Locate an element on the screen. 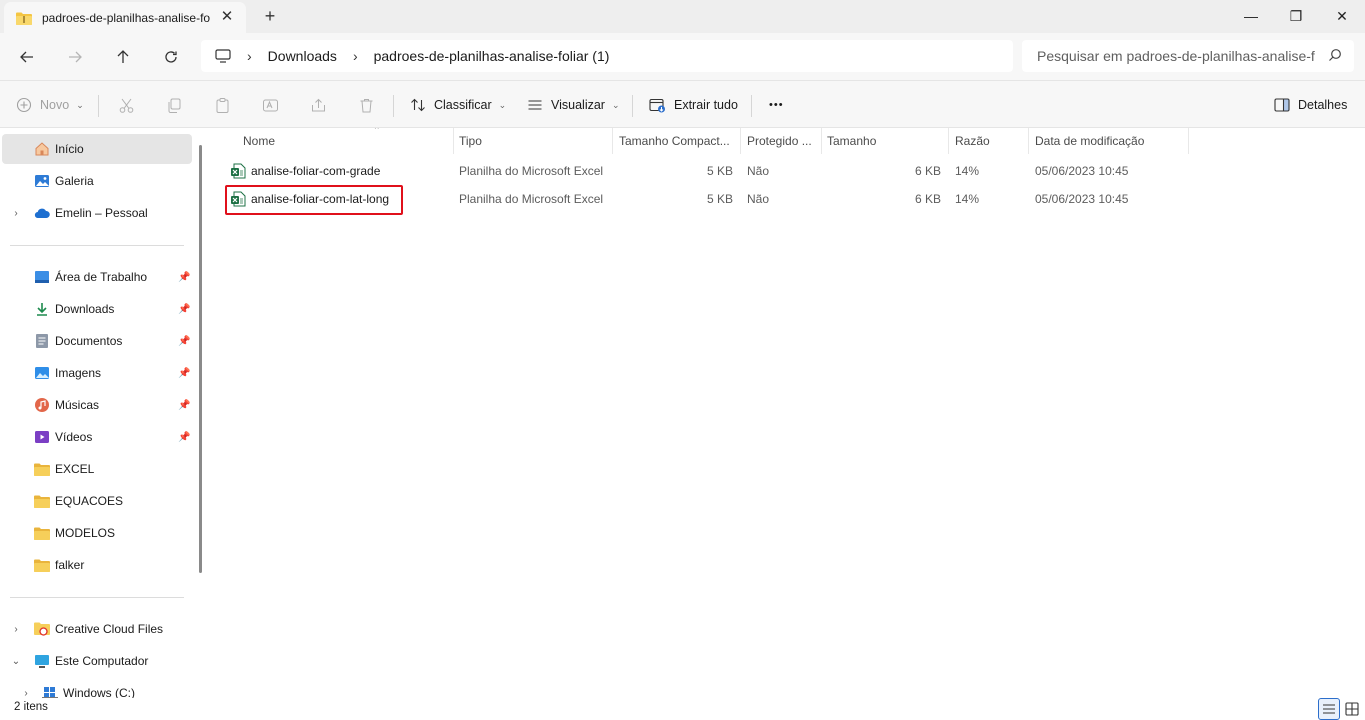 The image size is (1365, 720). close-window-button: ✕ is located at coordinates (1342, 16).